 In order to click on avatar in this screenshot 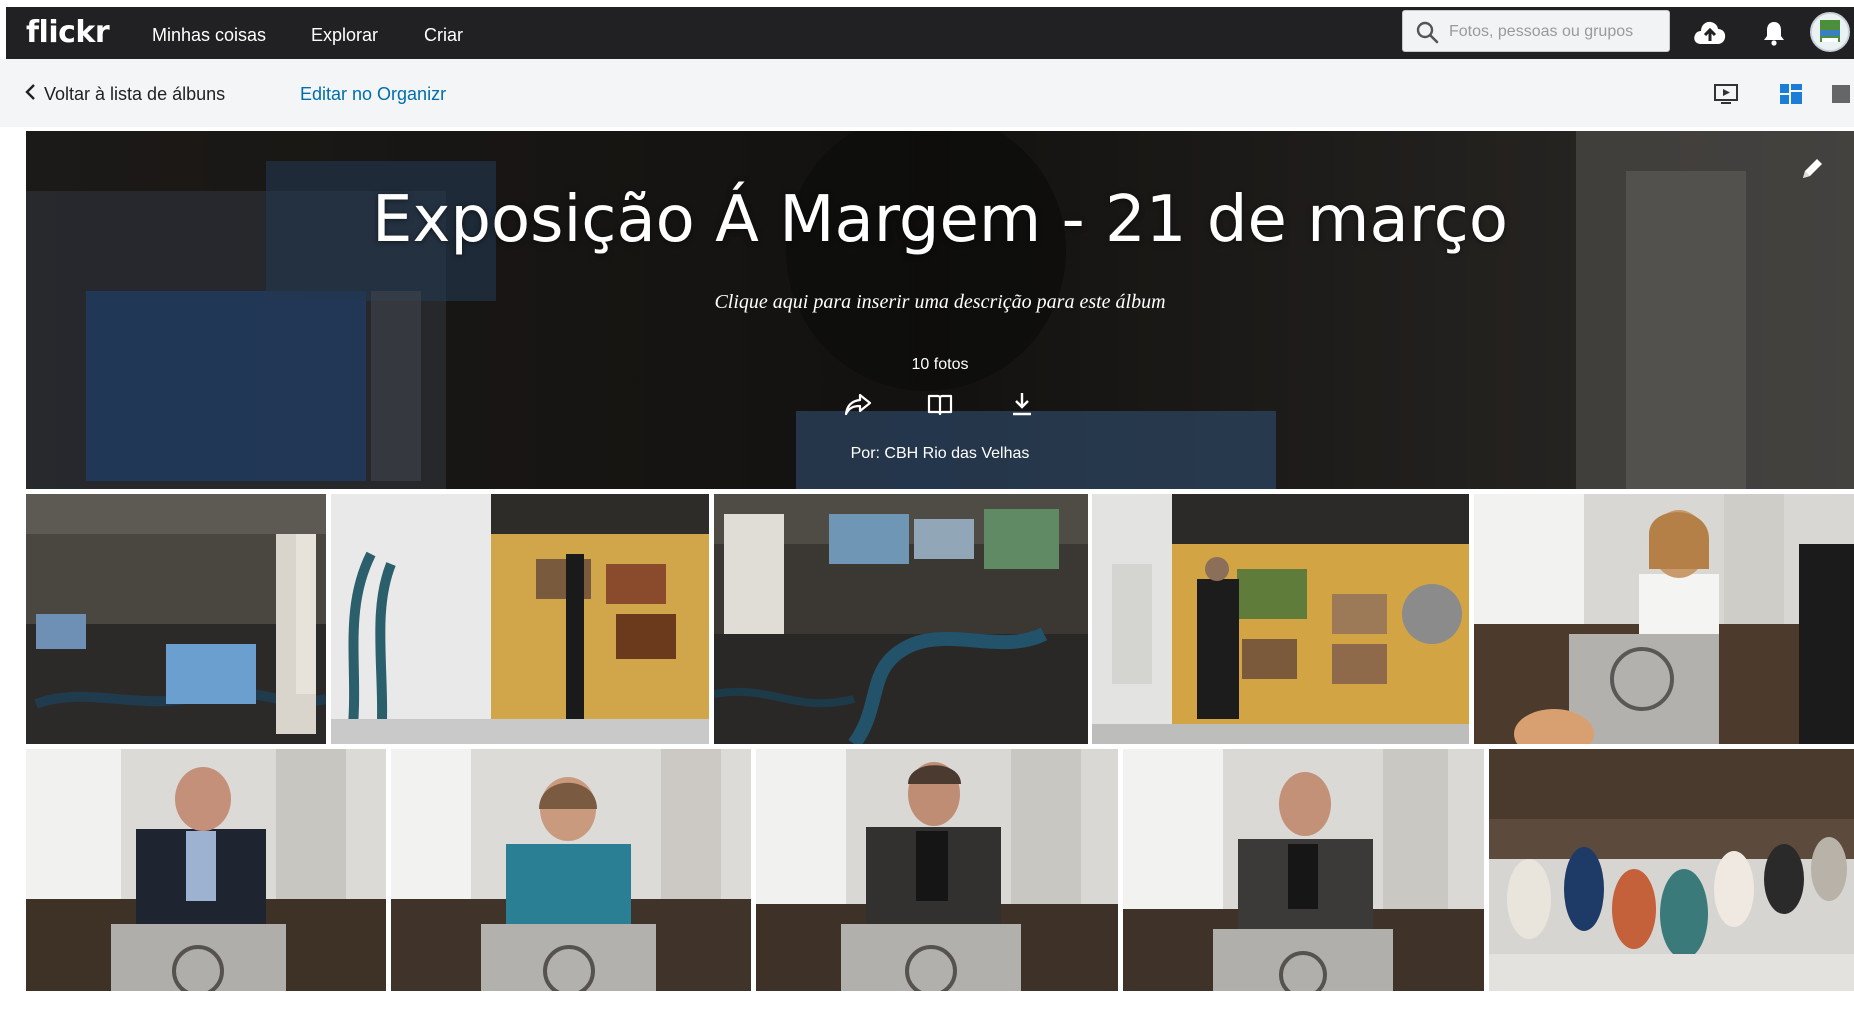, I will do `click(1830, 32)`.